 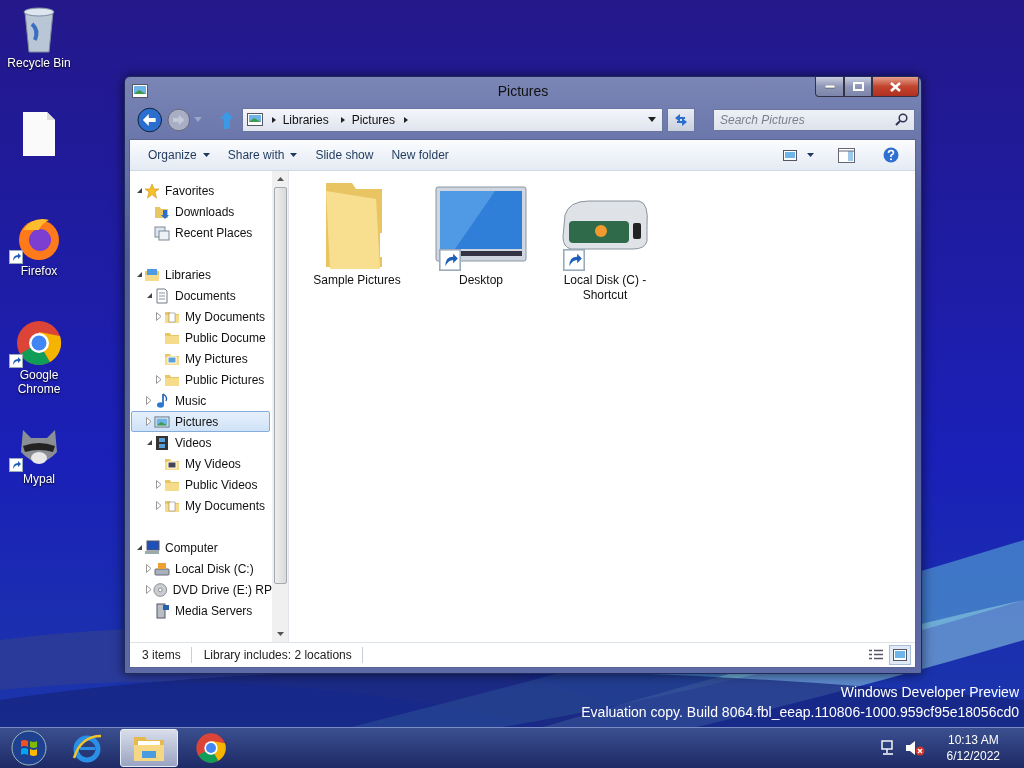 I want to click on large-icons-view-button, so click(x=900, y=655).